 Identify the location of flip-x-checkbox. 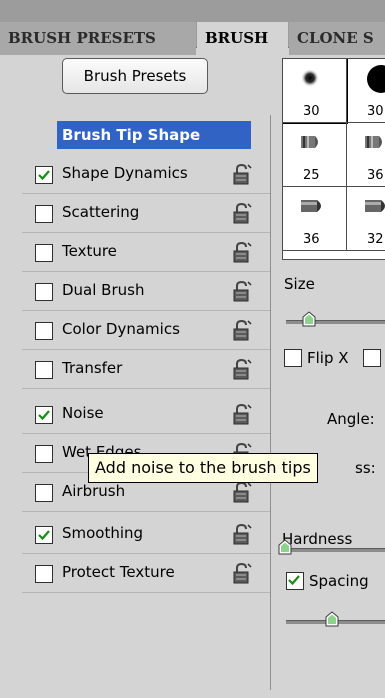
(293, 358).